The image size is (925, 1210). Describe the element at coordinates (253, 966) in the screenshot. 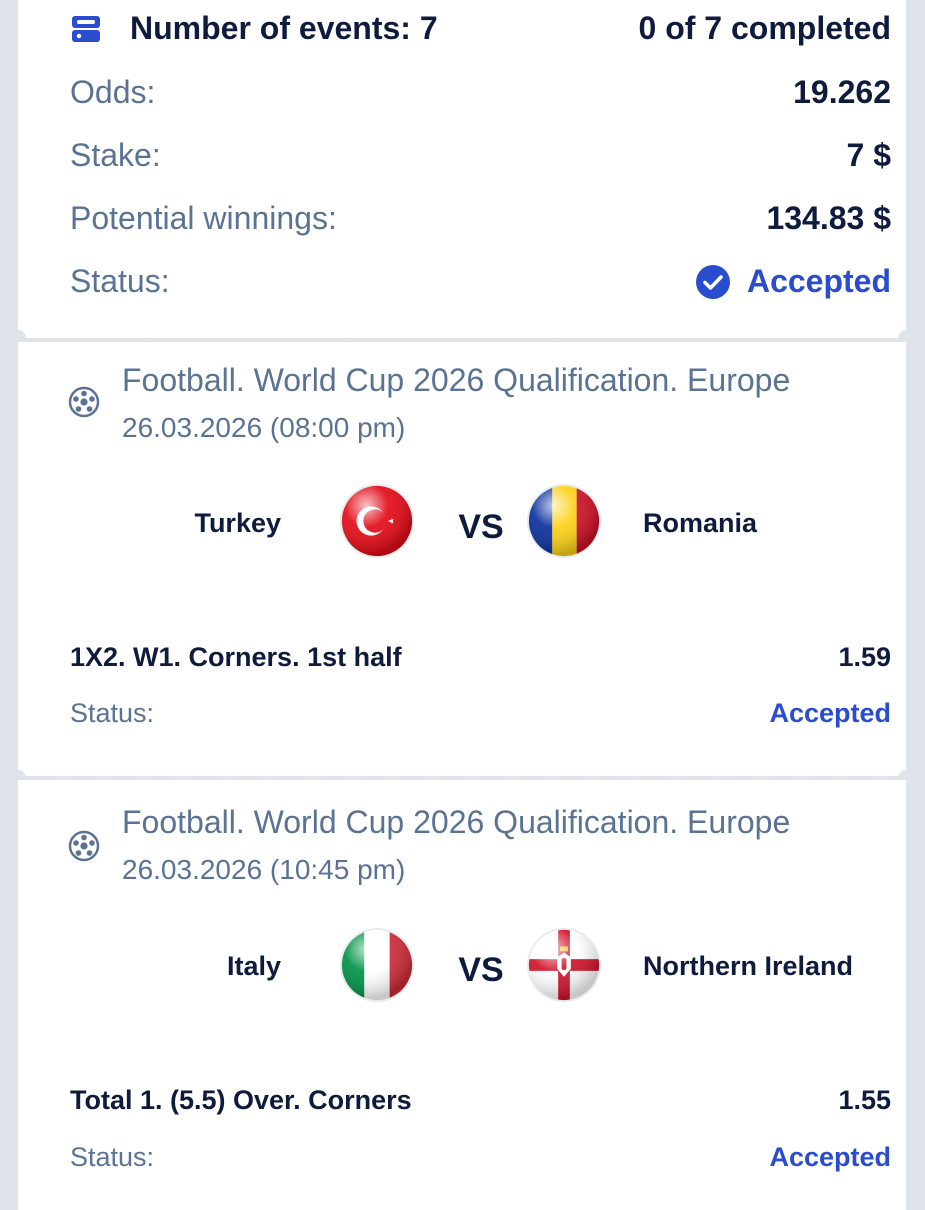

I see `home-team-name: Italy` at that location.